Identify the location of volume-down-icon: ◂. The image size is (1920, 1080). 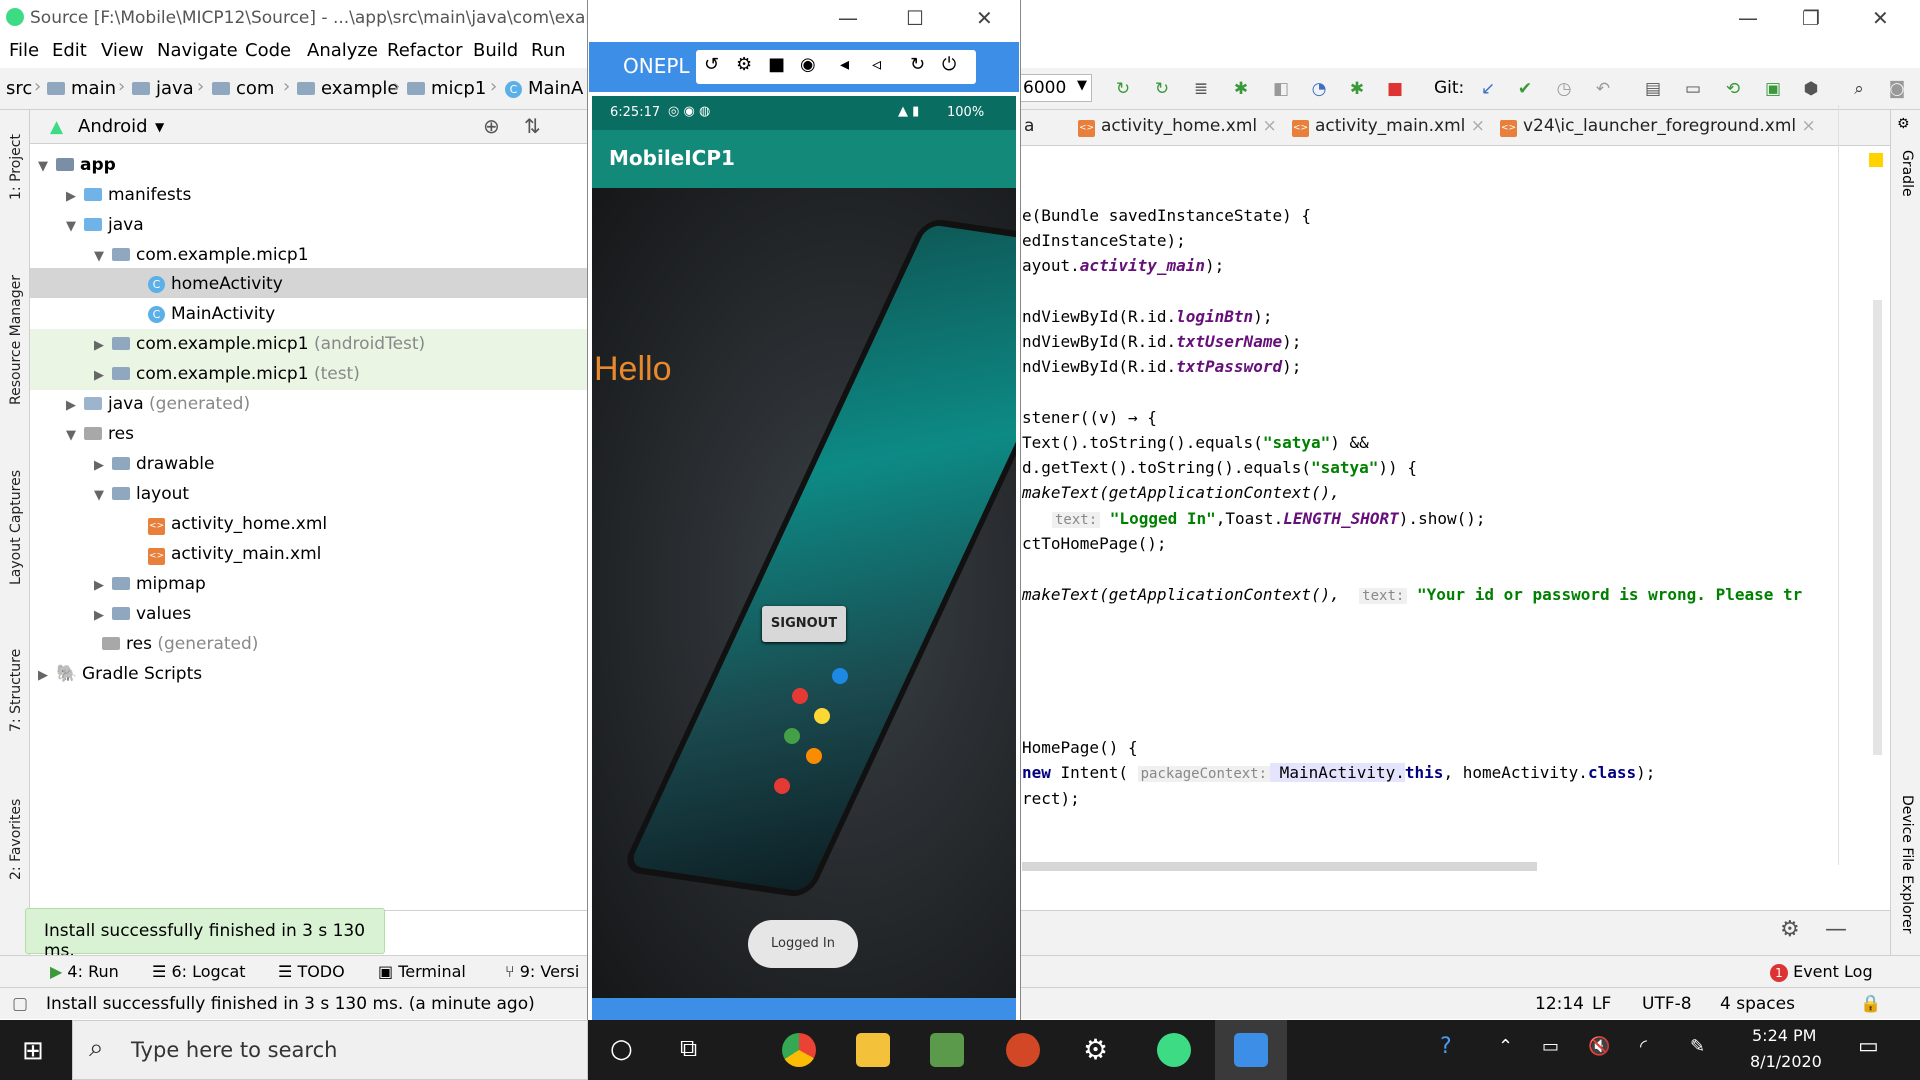
(844, 64).